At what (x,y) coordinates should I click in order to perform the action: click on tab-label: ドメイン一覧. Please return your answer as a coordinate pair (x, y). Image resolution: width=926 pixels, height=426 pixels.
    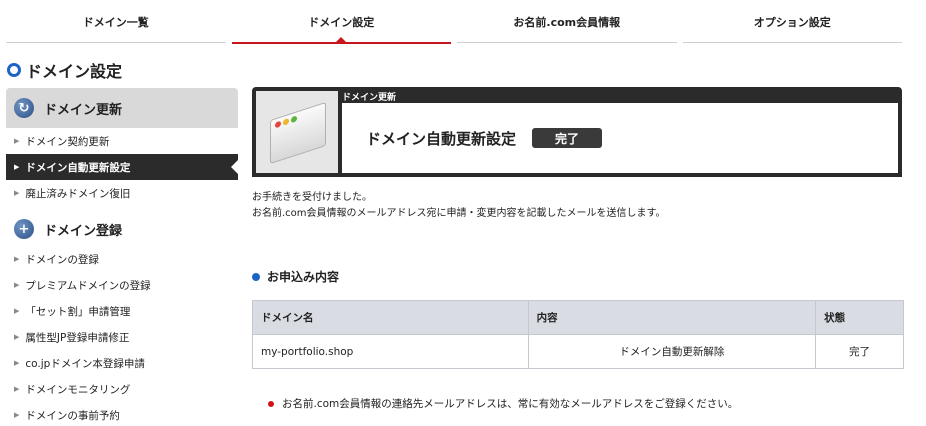
    Looking at the image, I should click on (115, 22).